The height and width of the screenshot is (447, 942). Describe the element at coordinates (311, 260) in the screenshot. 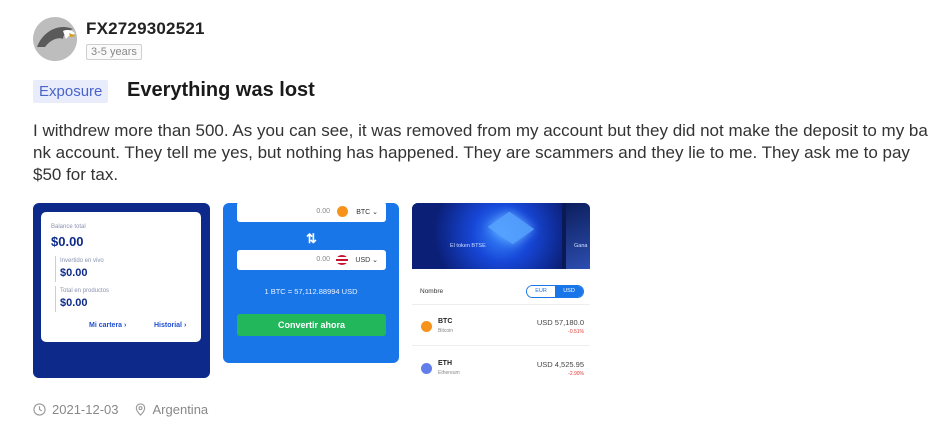

I see `to-amount-field: 0.00 USD ⌄` at that location.